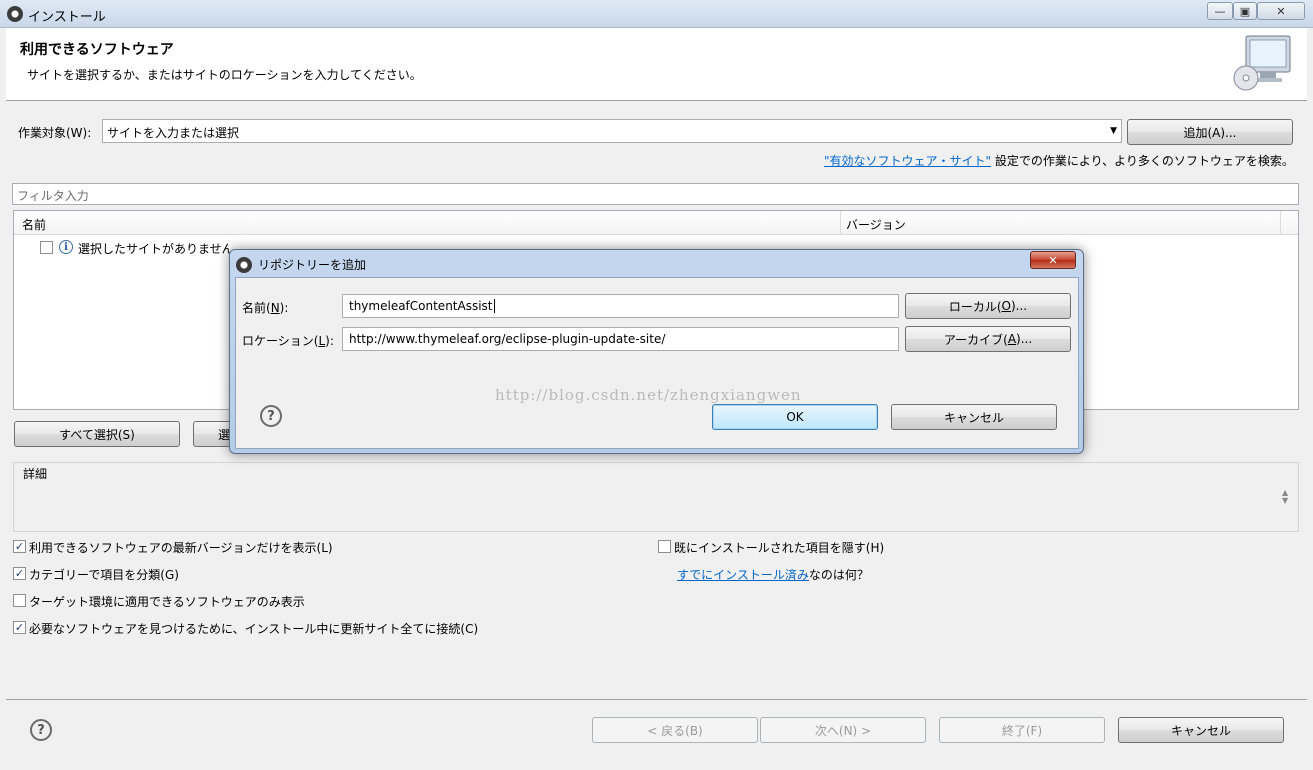 The width and height of the screenshot is (1313, 770). What do you see at coordinates (1022, 730) in the screenshot?
I see `finish-button: 終了(F)` at bounding box center [1022, 730].